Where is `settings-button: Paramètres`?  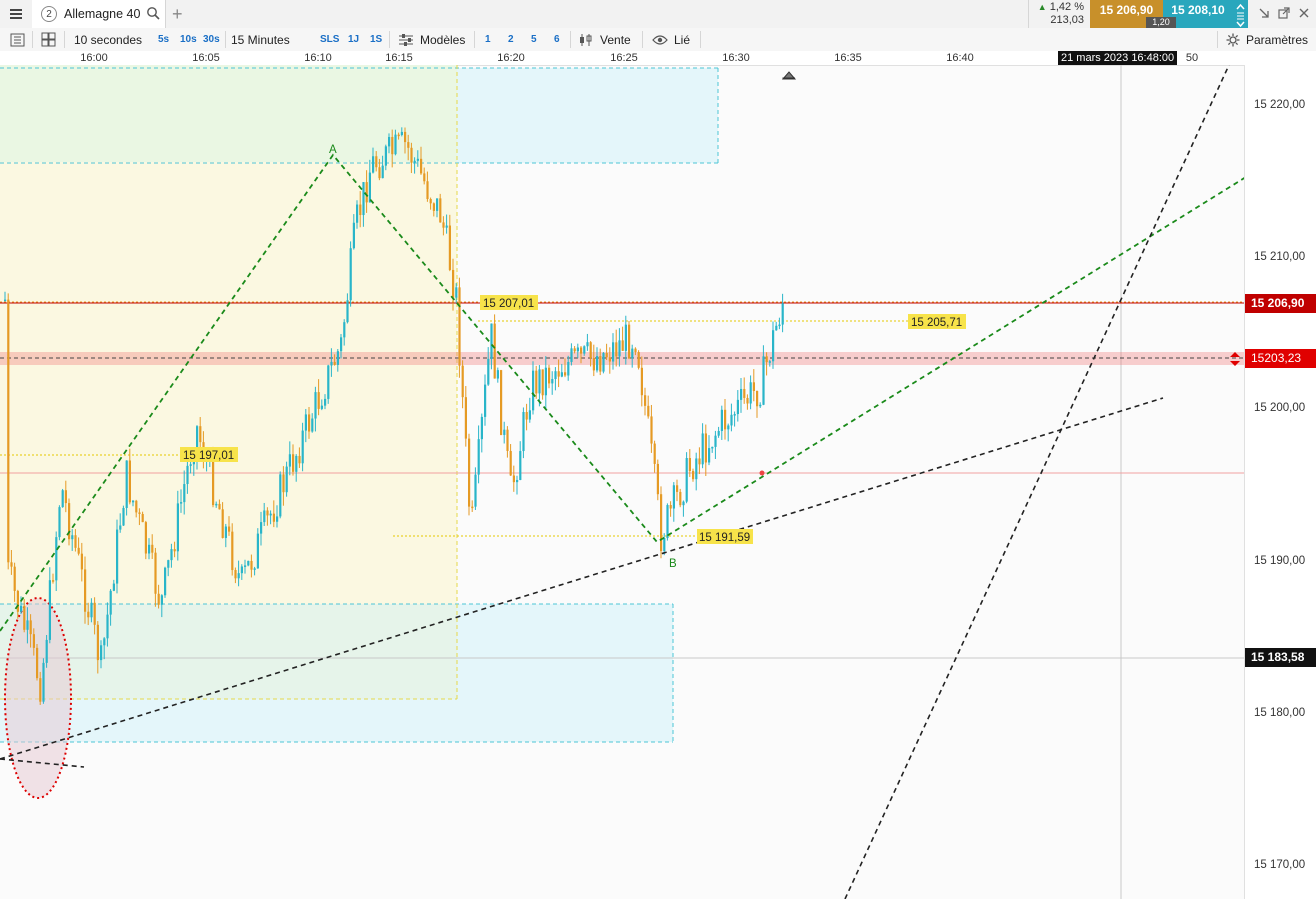
settings-button: Paramètres is located at coordinates (1277, 39).